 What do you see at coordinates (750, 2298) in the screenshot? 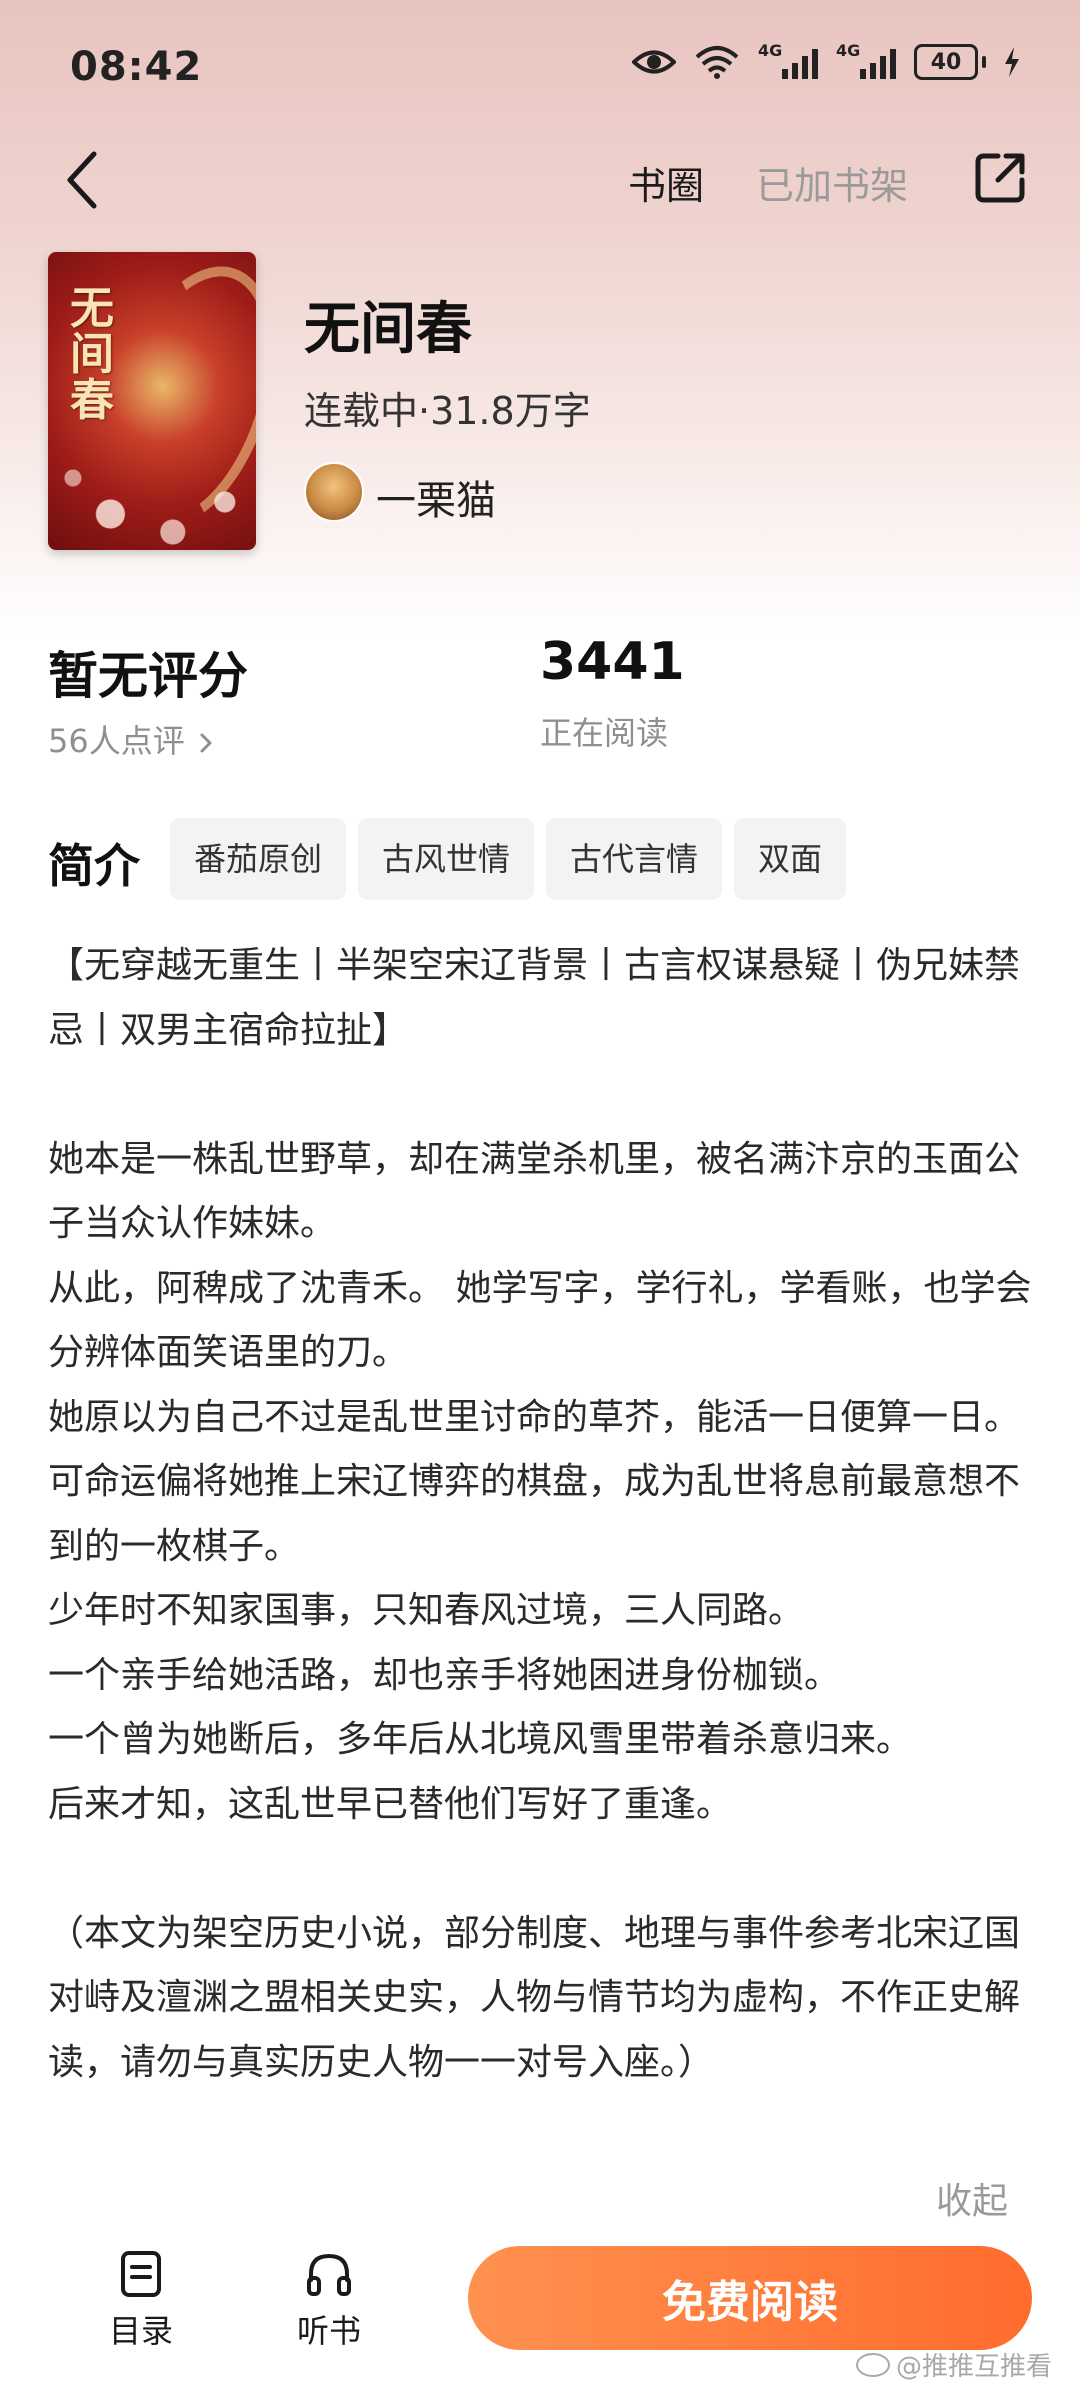
I see `free-read-button: 免费阅读` at bounding box center [750, 2298].